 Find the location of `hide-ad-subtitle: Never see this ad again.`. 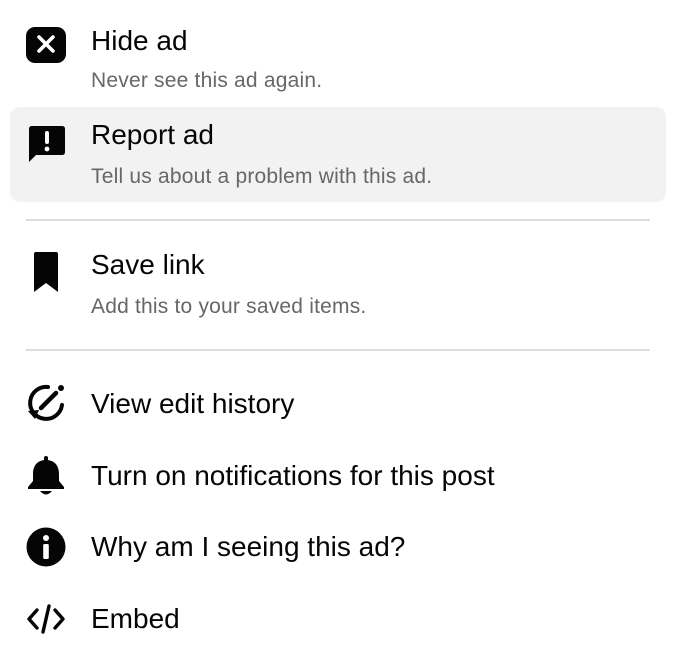

hide-ad-subtitle: Never see this ad again. is located at coordinates (207, 80).